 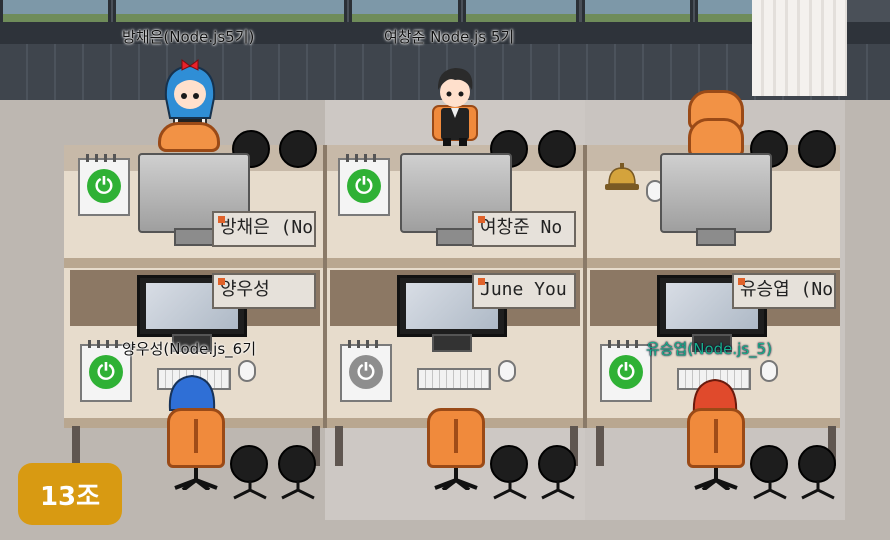 I want to click on nameplate: June You, so click(x=524, y=291).